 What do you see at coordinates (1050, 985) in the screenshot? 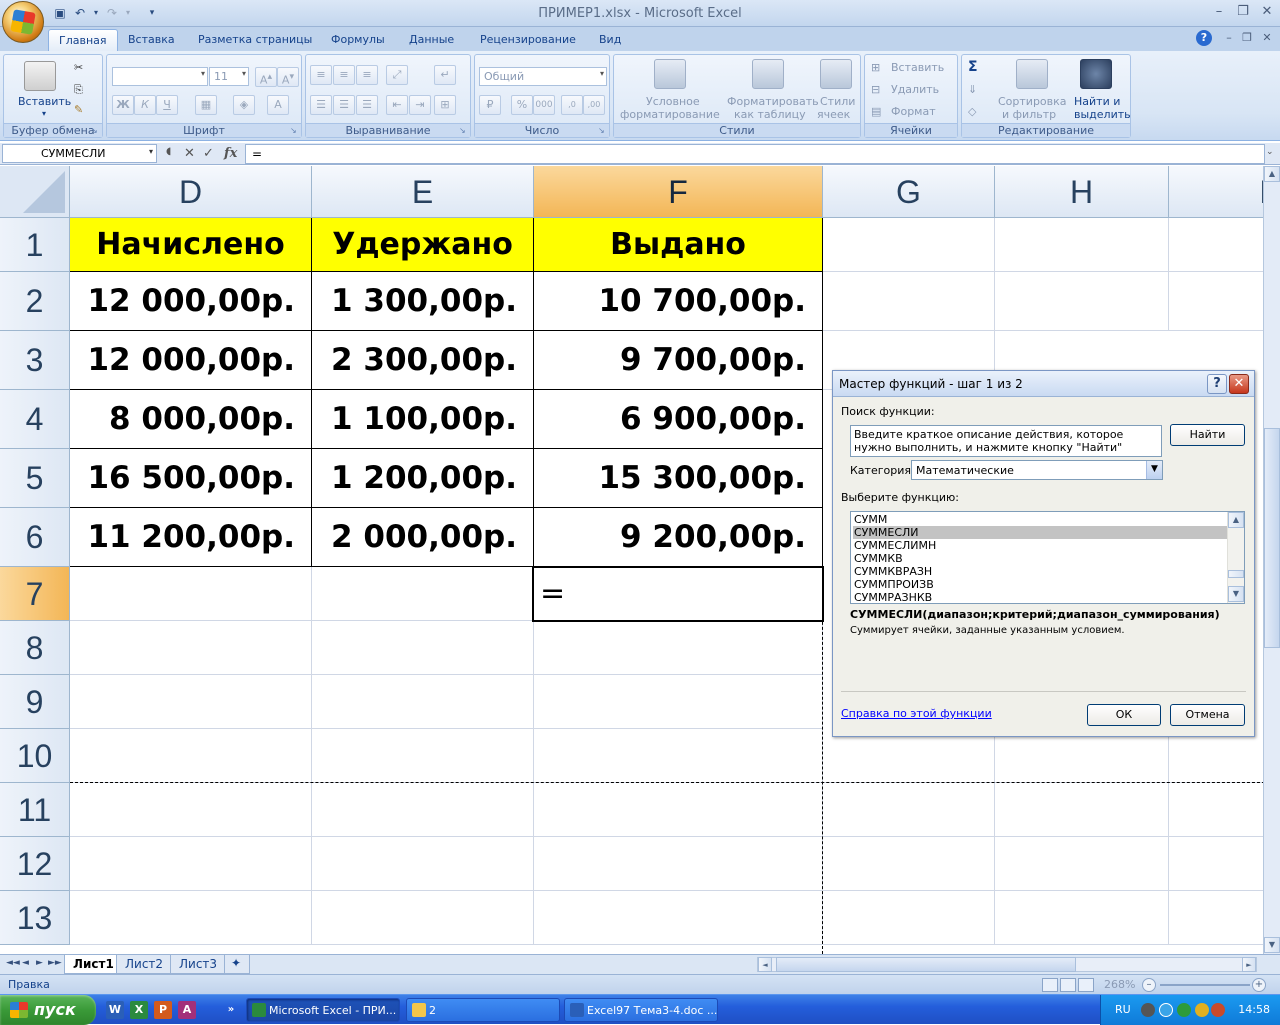
I see `normal-view-icon` at bounding box center [1050, 985].